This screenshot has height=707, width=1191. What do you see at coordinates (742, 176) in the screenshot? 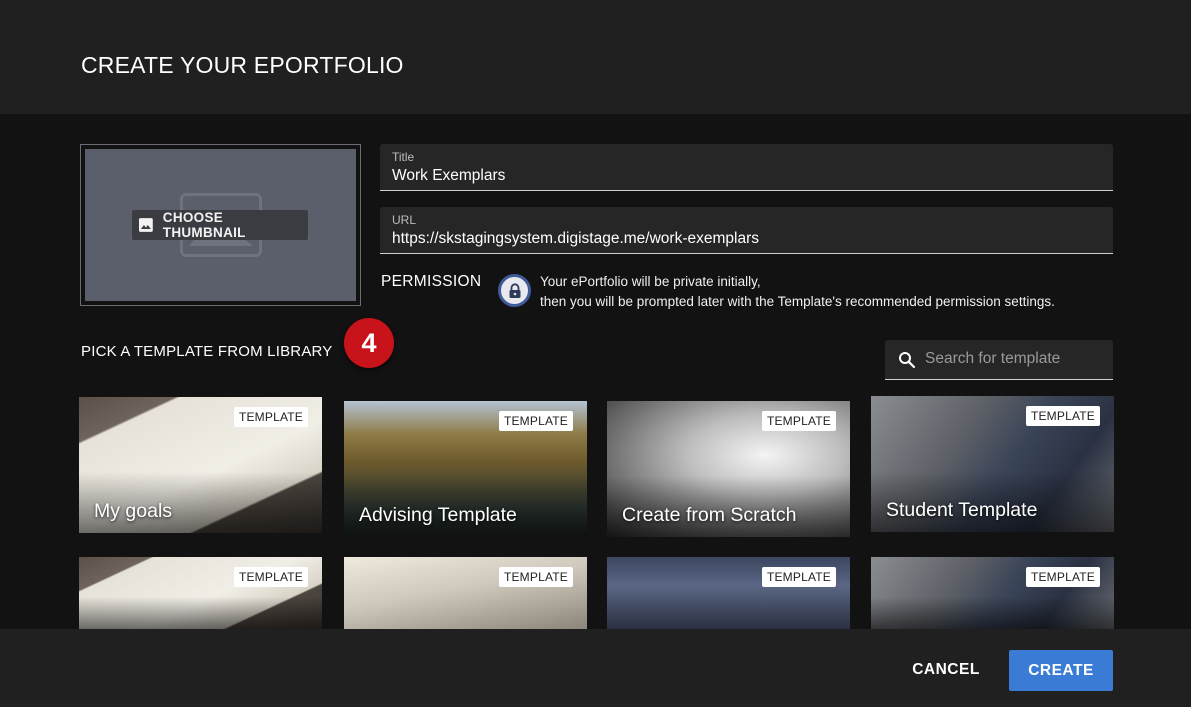
I see `title-input` at bounding box center [742, 176].